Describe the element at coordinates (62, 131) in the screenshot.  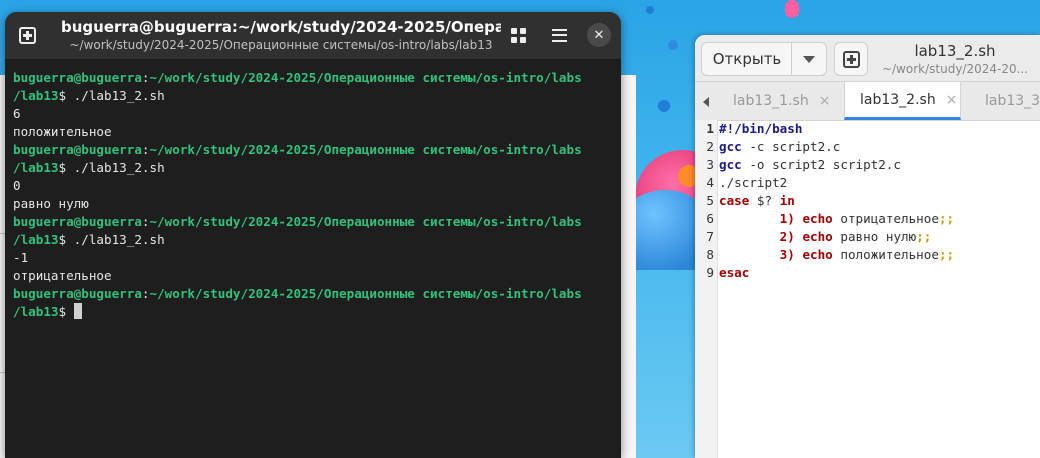
I see `program-output: положительное` at that location.